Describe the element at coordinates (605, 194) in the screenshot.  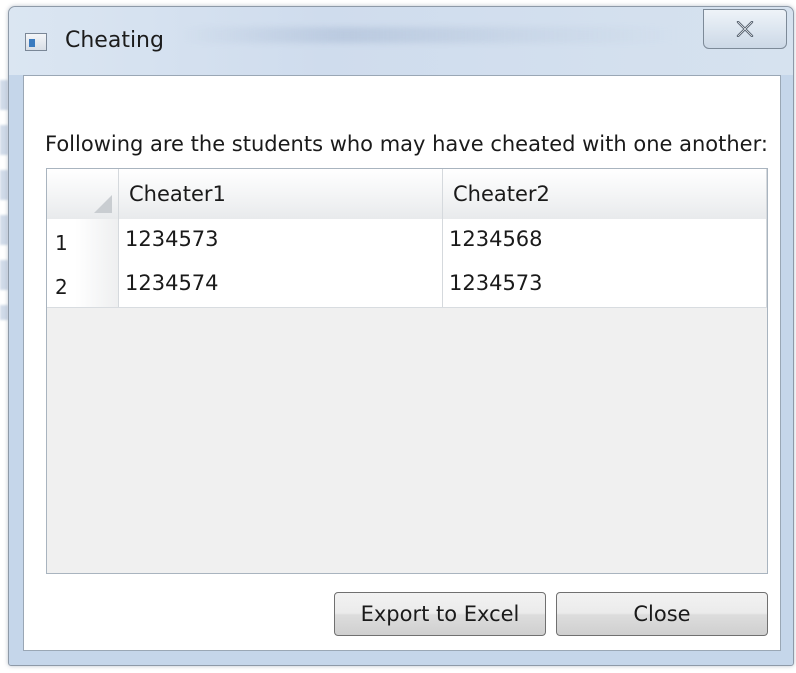
I see `column-header-cheater2: Cheater2` at that location.